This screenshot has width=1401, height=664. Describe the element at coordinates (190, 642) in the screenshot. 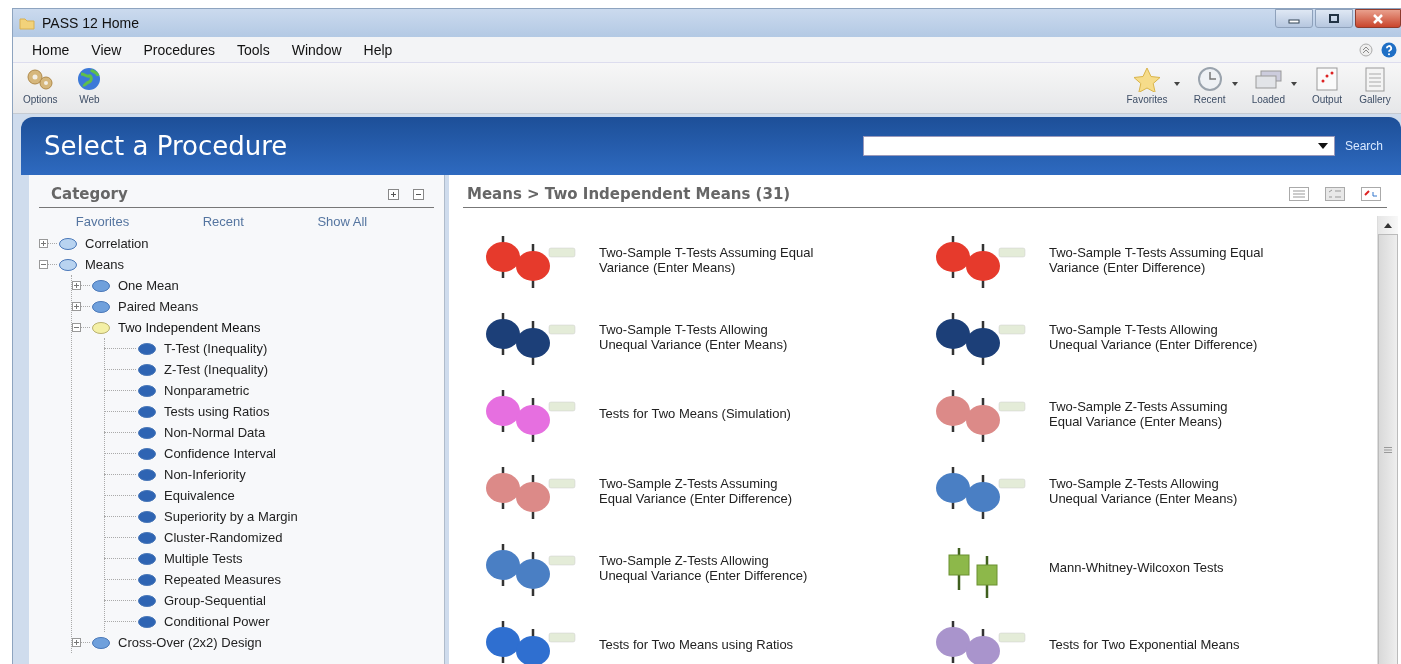

I see `tree-item: Cross-Over (2x2) Design` at that location.